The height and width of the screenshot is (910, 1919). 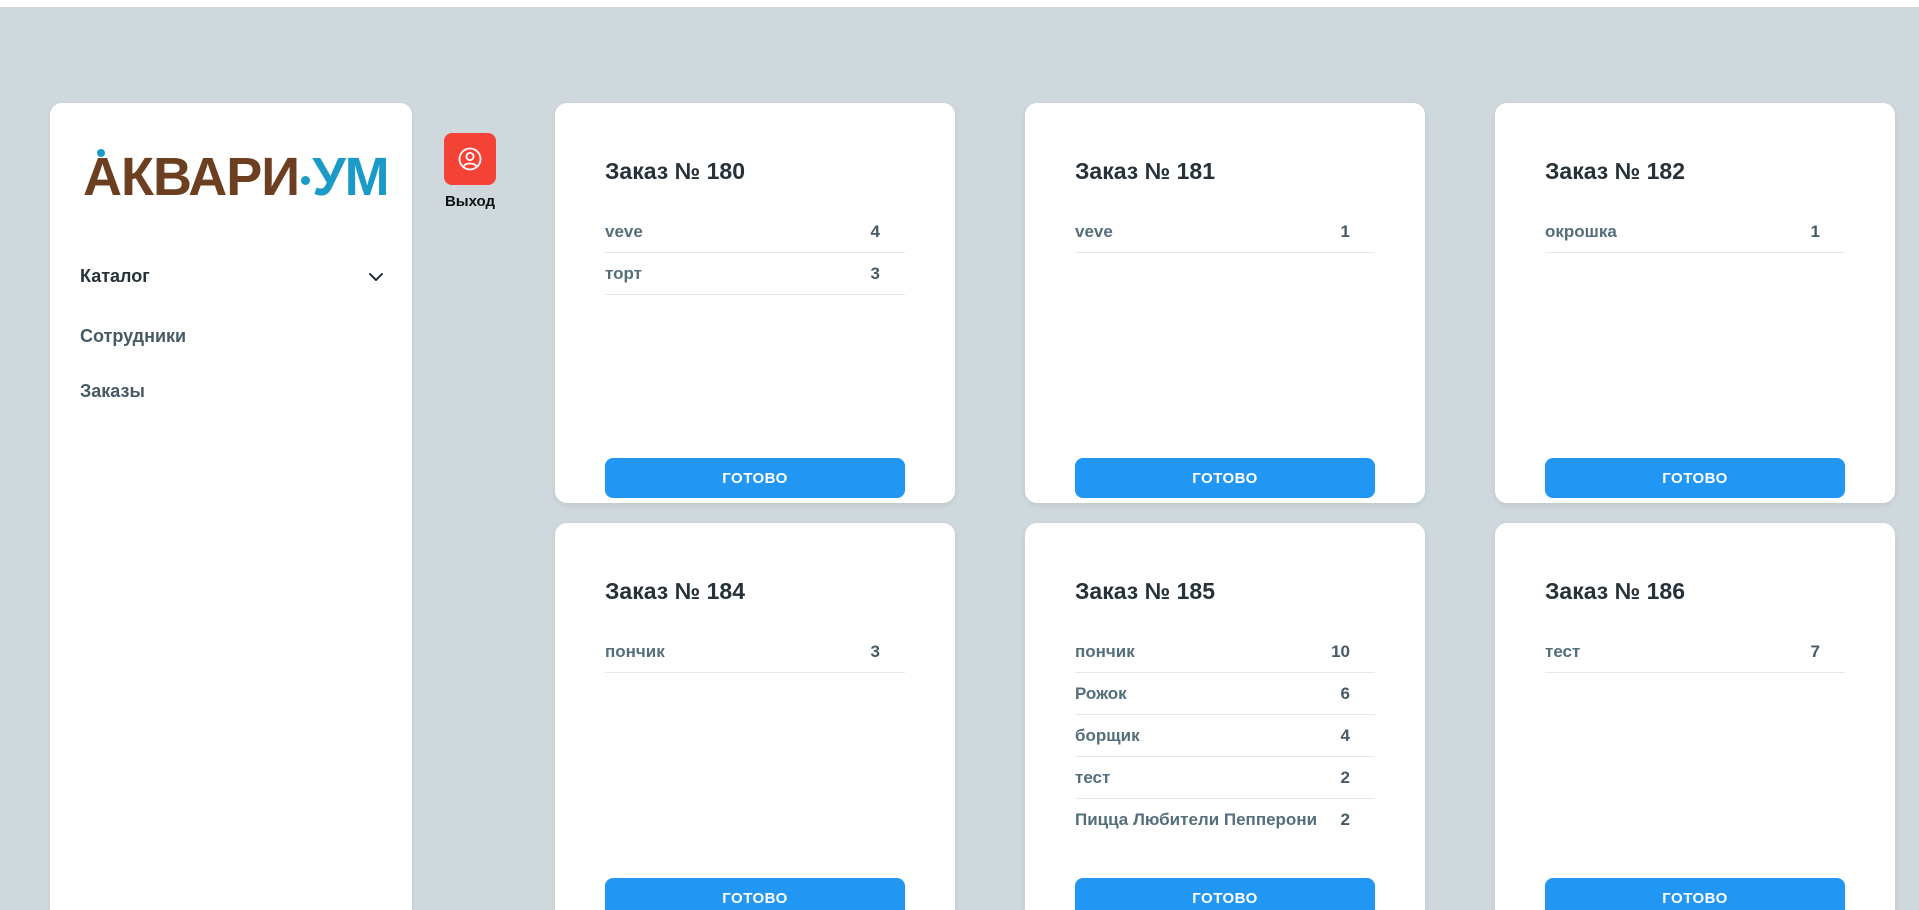 I want to click on order-items: тест 7, so click(x=1695, y=652).